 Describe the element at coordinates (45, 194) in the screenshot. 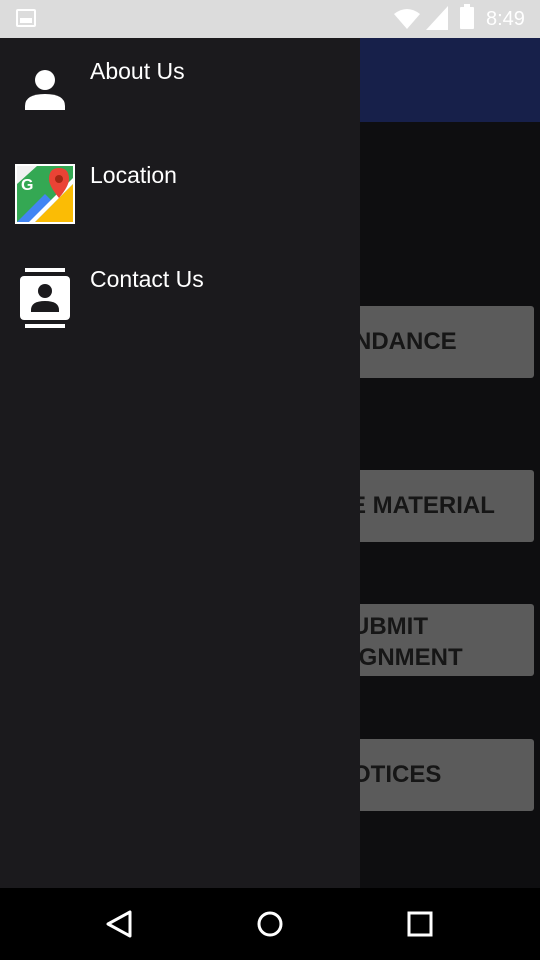

I see `google-maps-icon: G` at that location.